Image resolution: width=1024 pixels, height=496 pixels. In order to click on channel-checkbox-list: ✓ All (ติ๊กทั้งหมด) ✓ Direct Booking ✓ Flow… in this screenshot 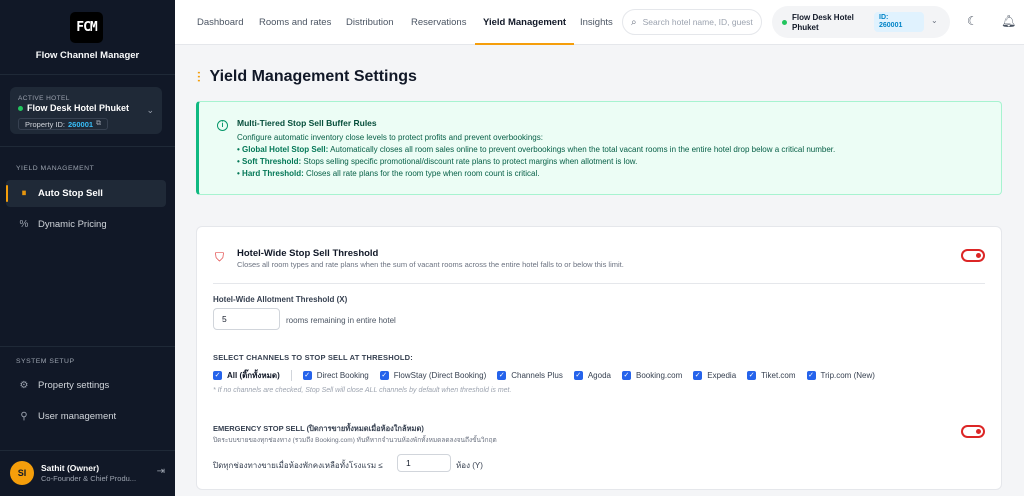, I will do `click(549, 375)`.